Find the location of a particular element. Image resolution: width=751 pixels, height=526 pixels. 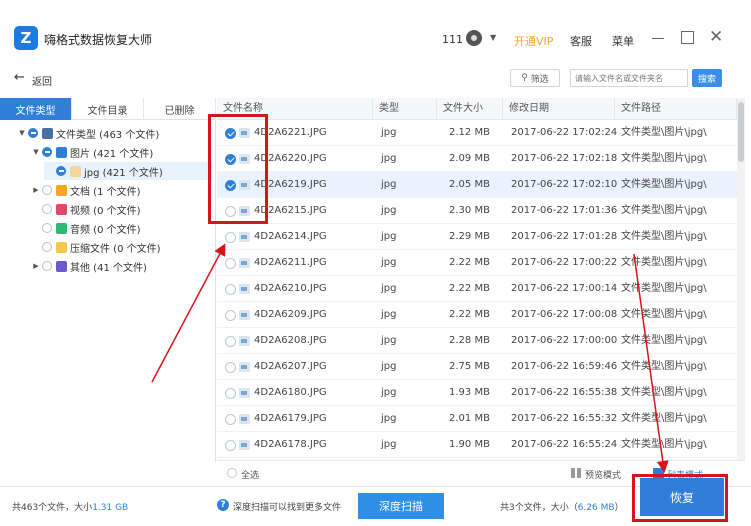

back-button: 返回 is located at coordinates (42, 80).